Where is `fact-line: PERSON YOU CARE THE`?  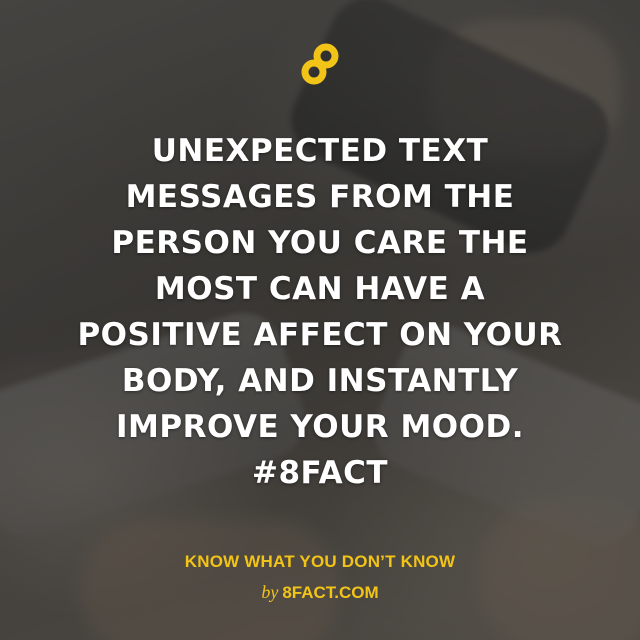
fact-line: PERSON YOU CARE THE is located at coordinates (320, 243).